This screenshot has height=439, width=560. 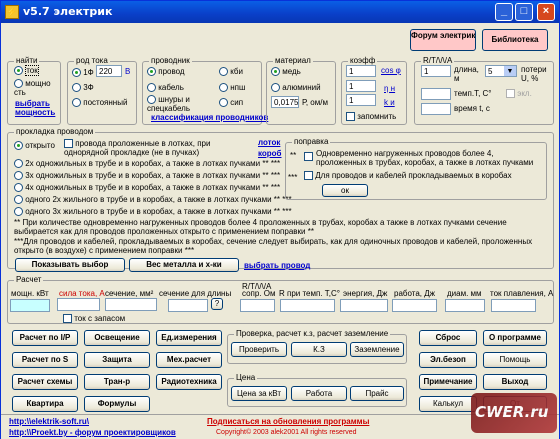 What do you see at coordinates (18, 84) in the screenshot?
I see `radio-power` at bounding box center [18, 84].